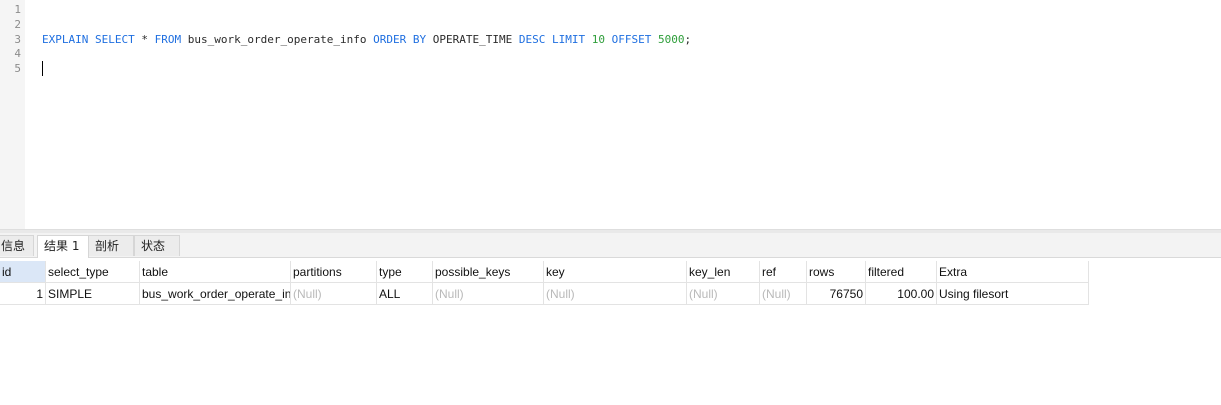 Image resolution: width=1221 pixels, height=405 pixels. I want to click on tab-info: 信息, so click(17, 245).